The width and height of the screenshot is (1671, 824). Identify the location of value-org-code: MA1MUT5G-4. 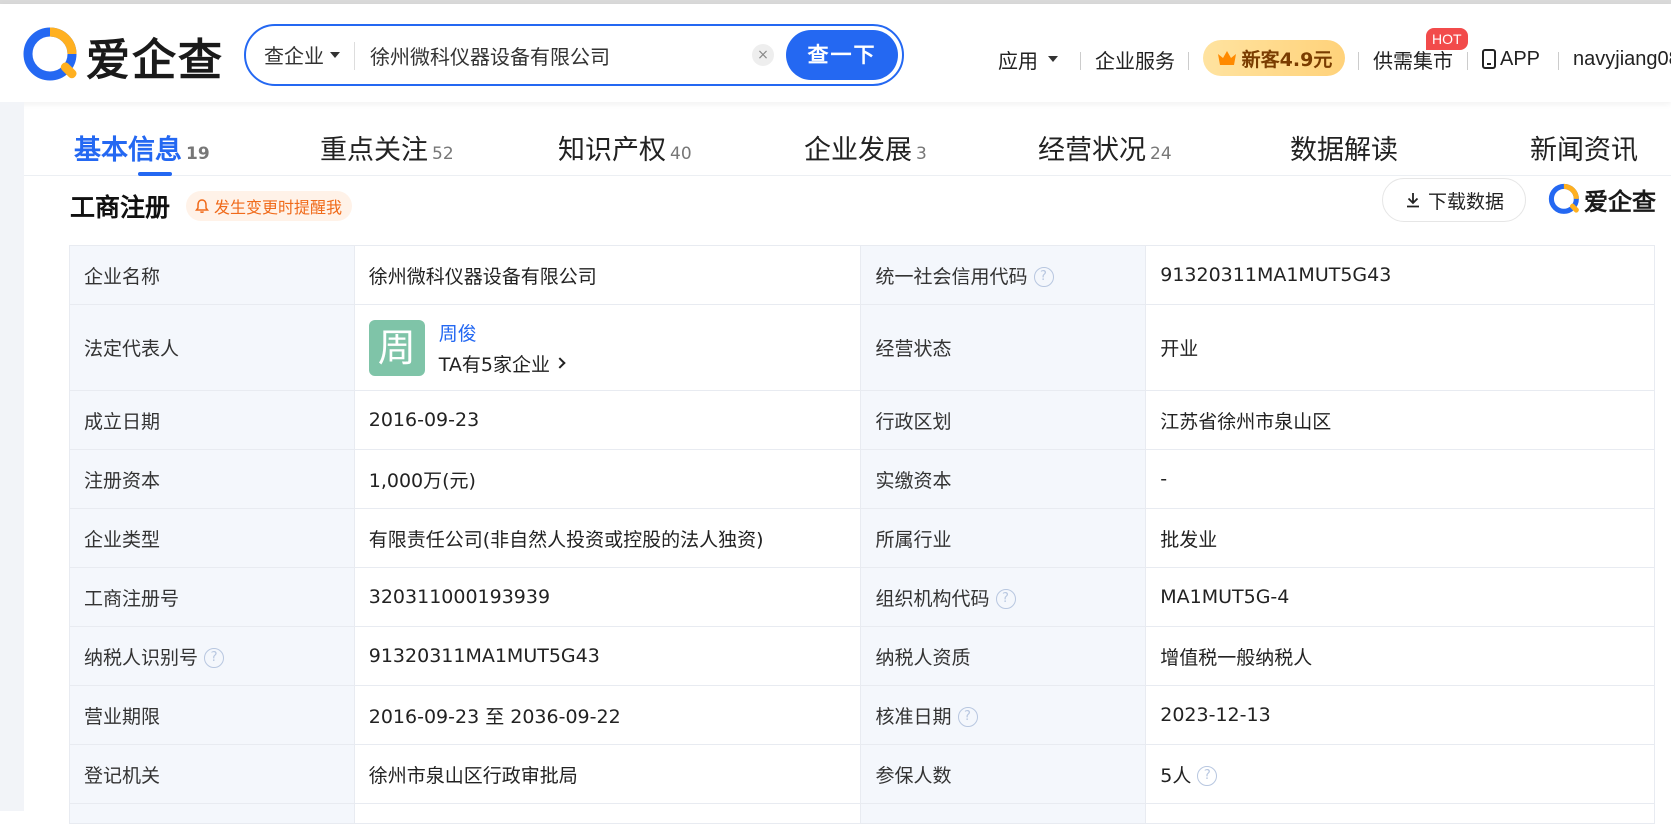
(1400, 597).